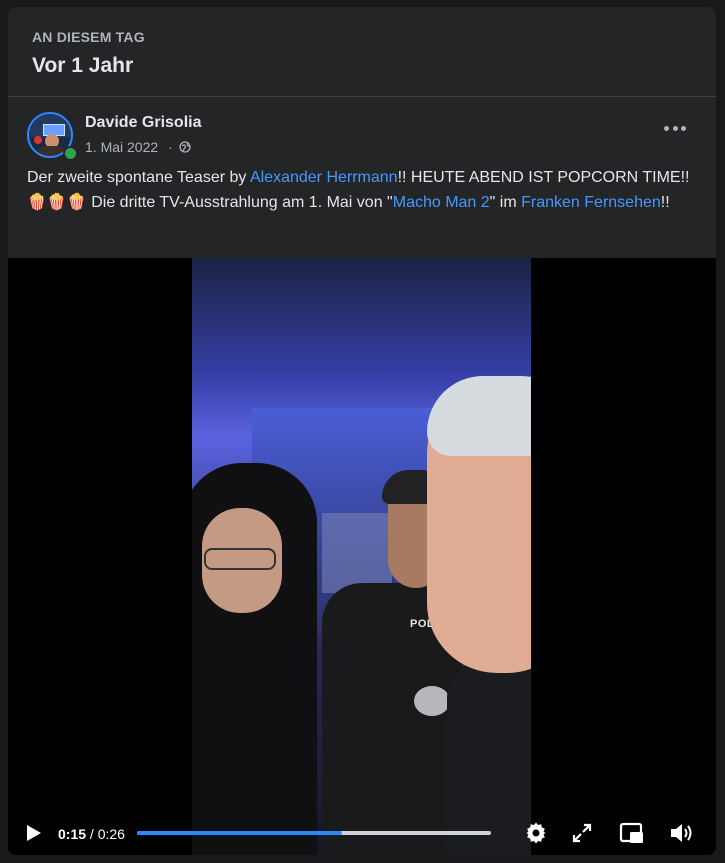  I want to click on duration: 0:26, so click(111, 834).